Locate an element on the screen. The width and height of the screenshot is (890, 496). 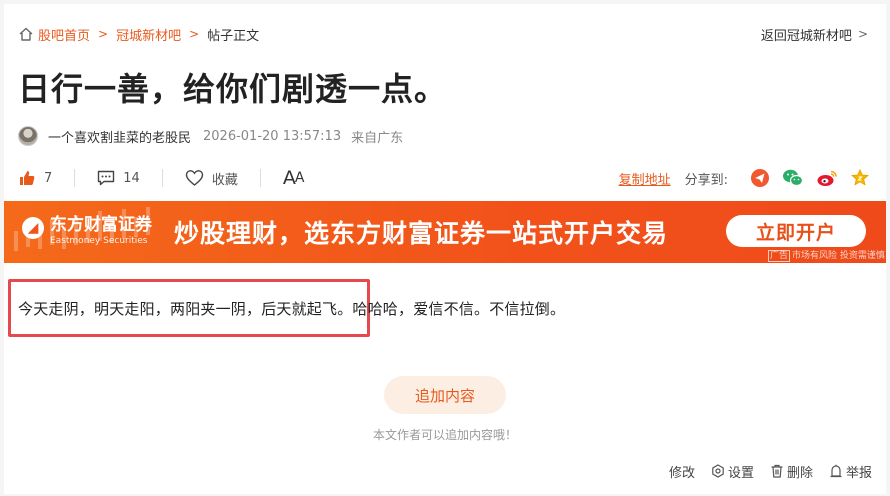
post-location: 来自广东 is located at coordinates (377, 138).